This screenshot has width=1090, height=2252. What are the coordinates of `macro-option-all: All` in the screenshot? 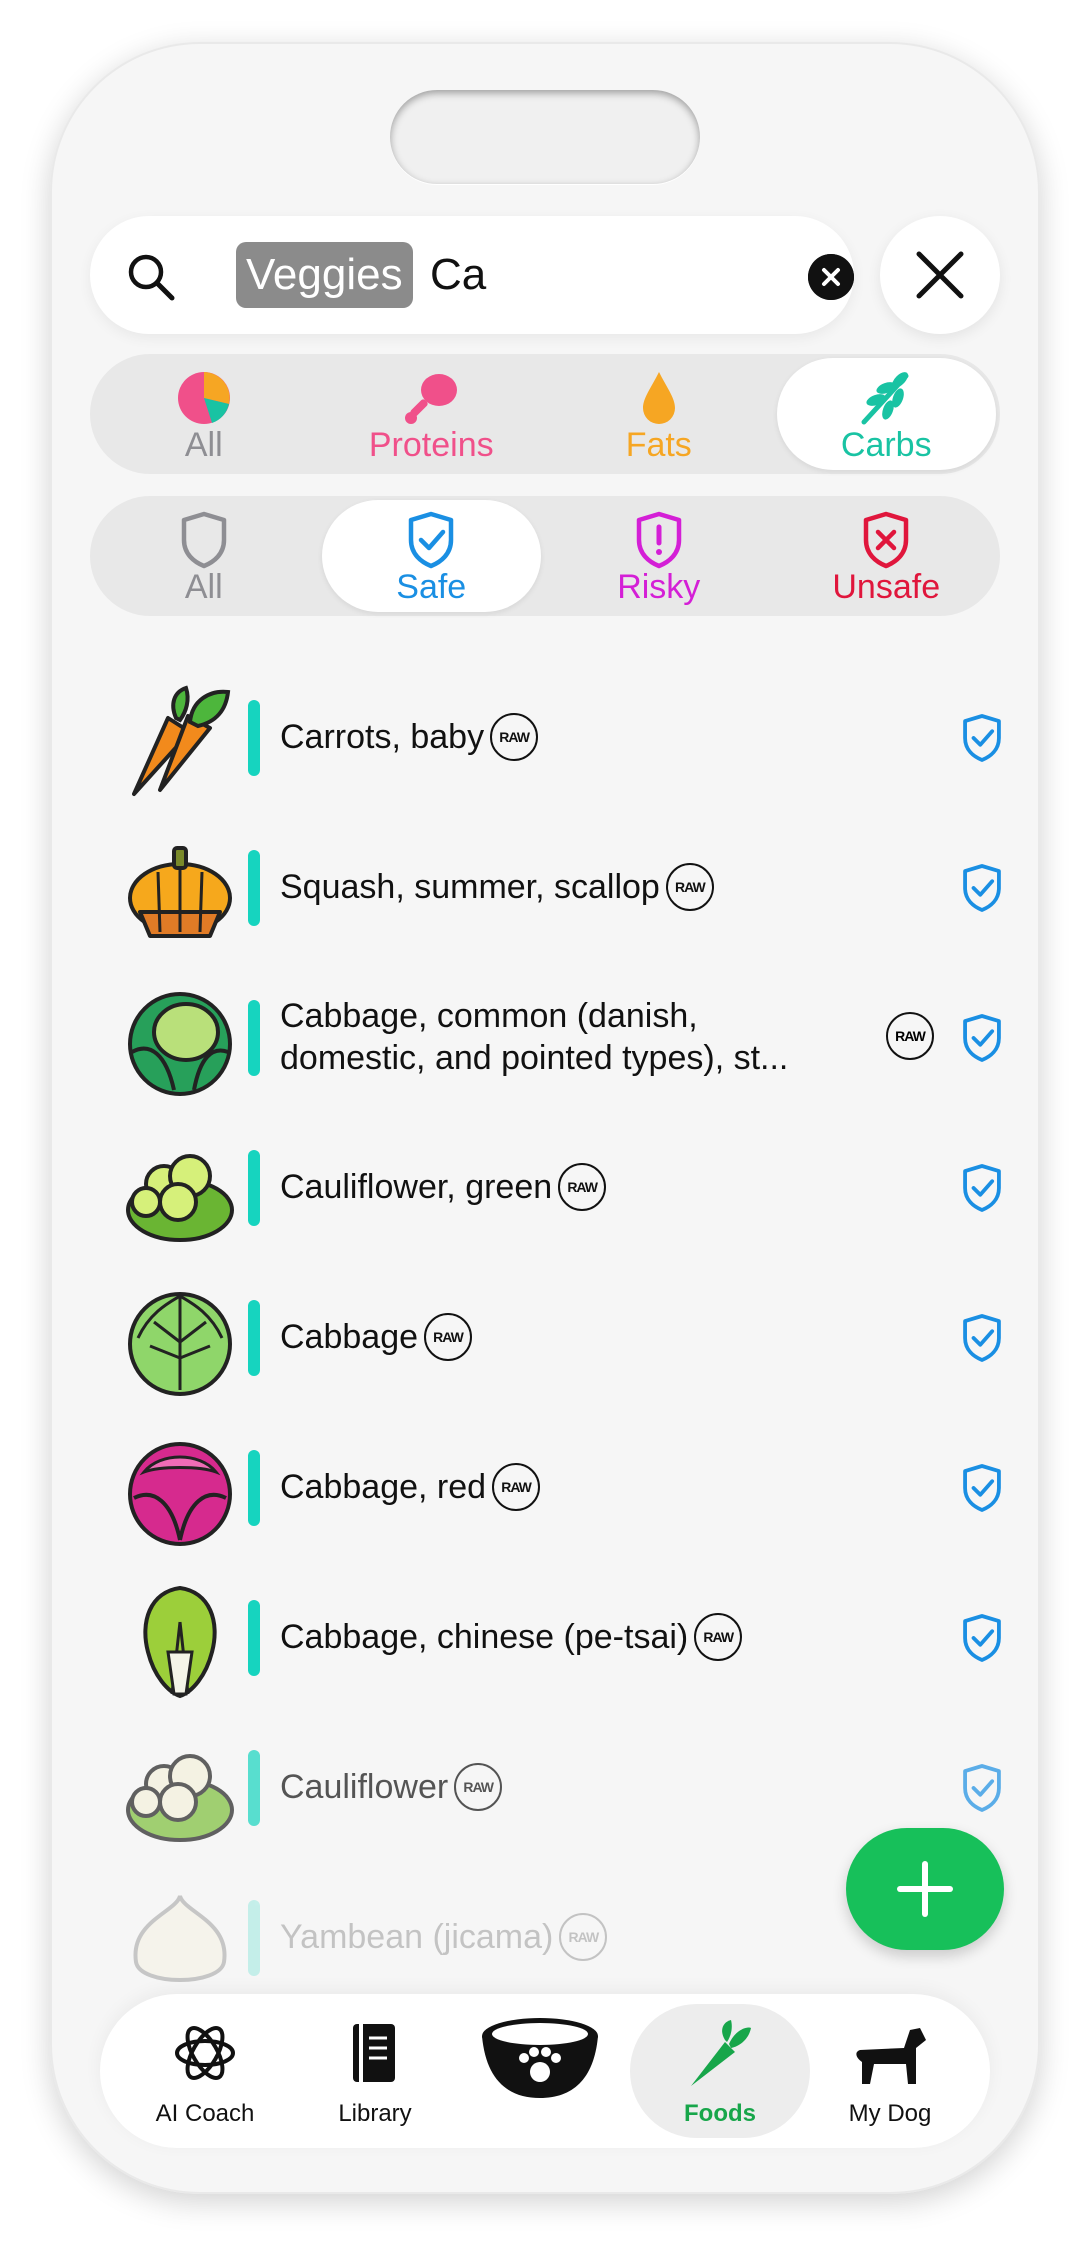 It's located at (204, 414).